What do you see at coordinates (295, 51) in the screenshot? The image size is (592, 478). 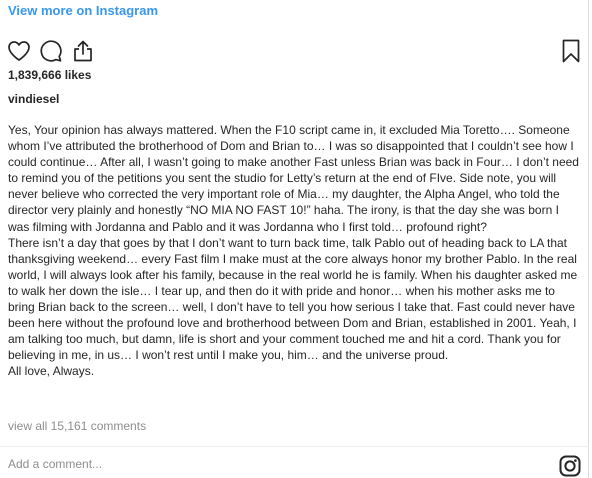 I see `action-bar` at bounding box center [295, 51].